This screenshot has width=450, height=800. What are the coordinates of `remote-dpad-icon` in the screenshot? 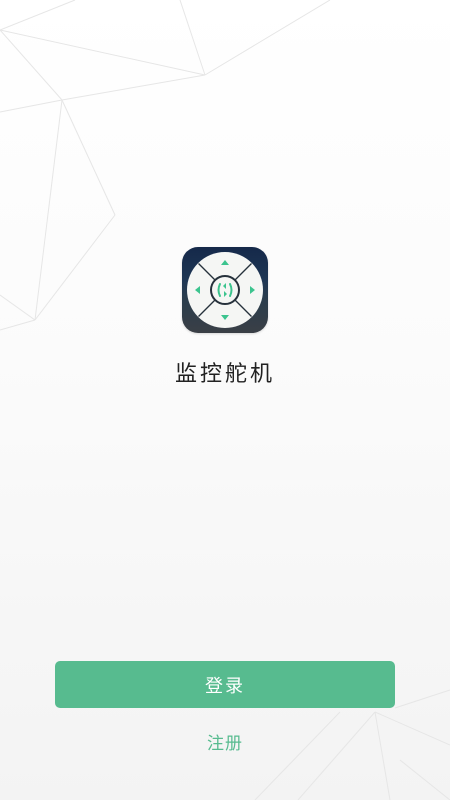 It's located at (225, 290).